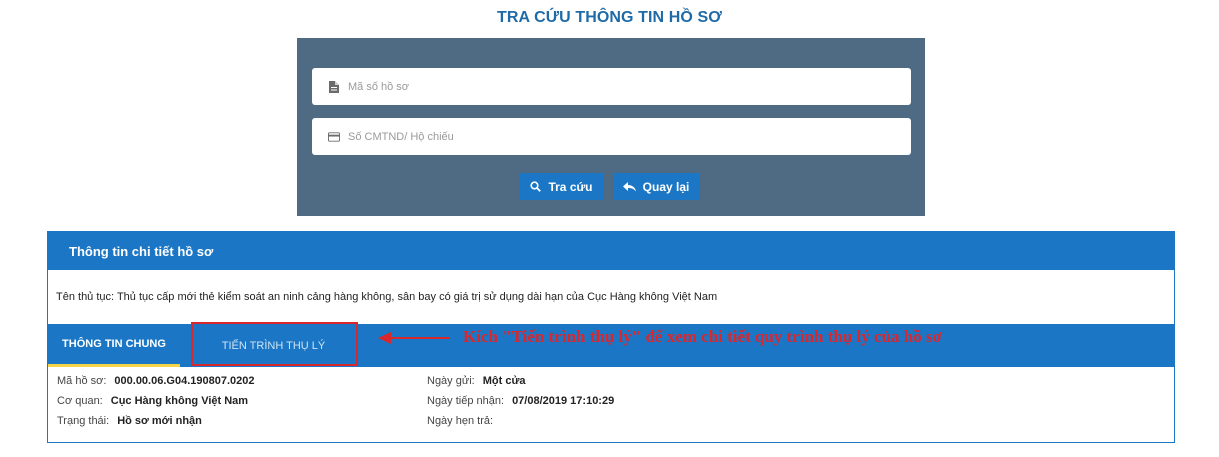 The height and width of the screenshot is (457, 1219). Describe the element at coordinates (666, 186) in the screenshot. I see `back-button-label: Quay lại` at that location.